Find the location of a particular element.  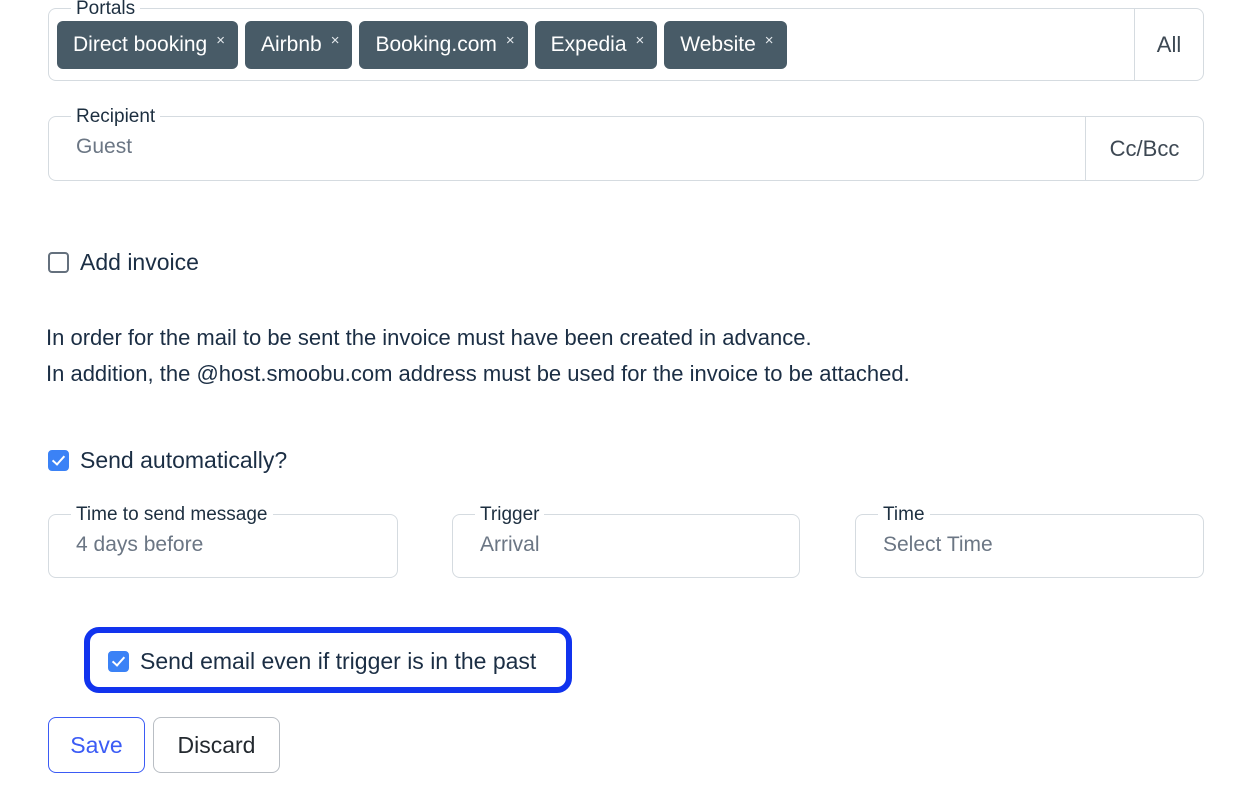

portal-chip: Booking.com × is located at coordinates (443, 44).